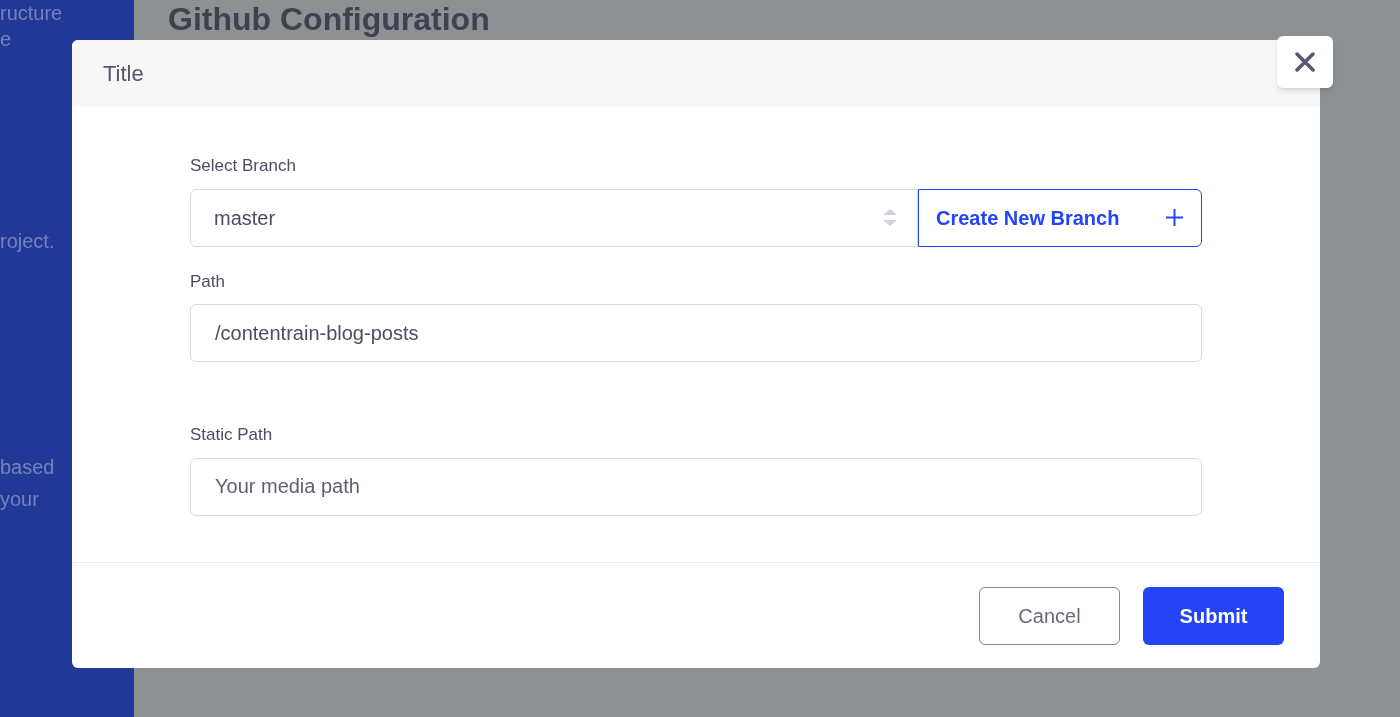  What do you see at coordinates (1174, 217) in the screenshot?
I see `plus-icon` at bounding box center [1174, 217].